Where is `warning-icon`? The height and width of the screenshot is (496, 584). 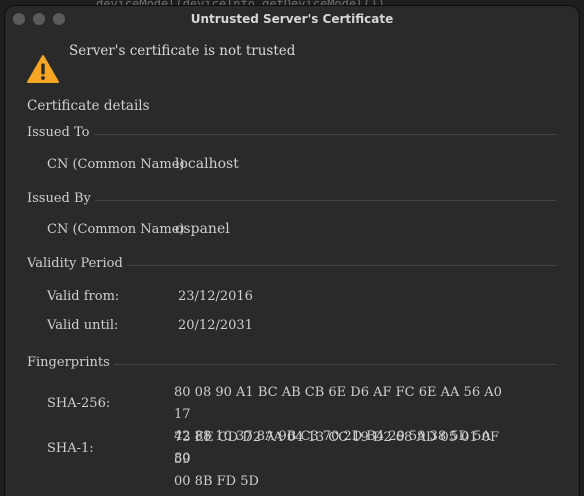 warning-icon is located at coordinates (43, 69).